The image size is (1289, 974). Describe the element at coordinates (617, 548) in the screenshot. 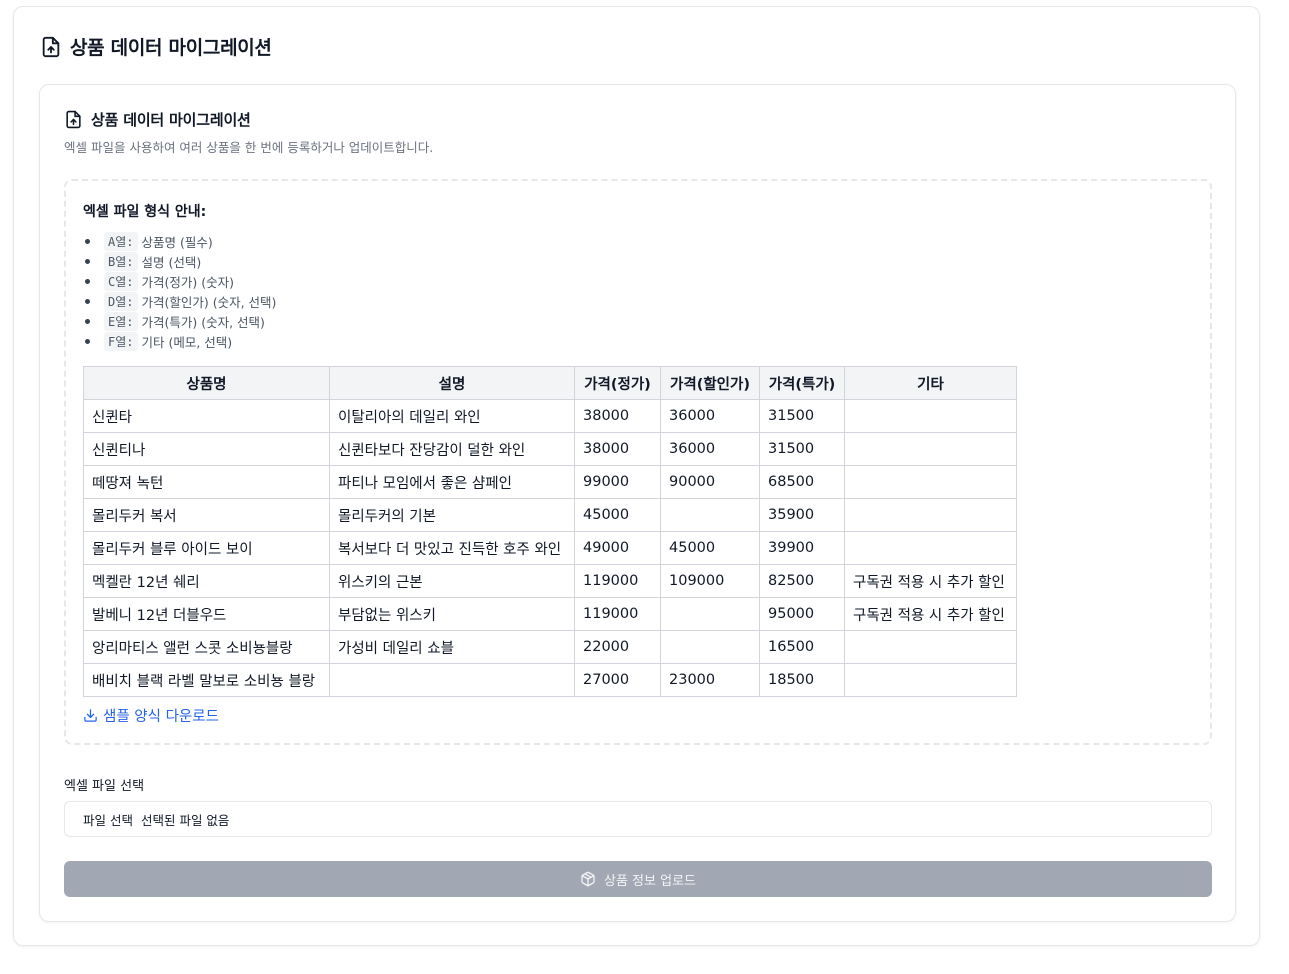

I see `table-cell: 49000` at that location.